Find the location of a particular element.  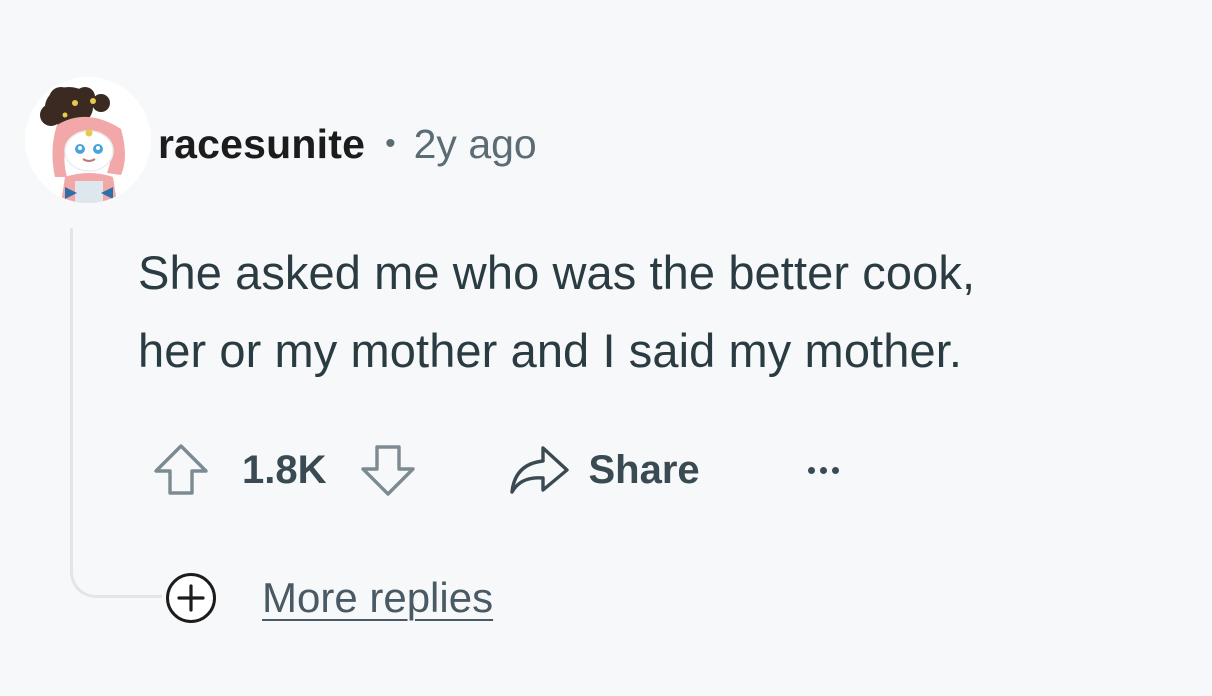

ellipsis-icon is located at coordinates (811, 470).